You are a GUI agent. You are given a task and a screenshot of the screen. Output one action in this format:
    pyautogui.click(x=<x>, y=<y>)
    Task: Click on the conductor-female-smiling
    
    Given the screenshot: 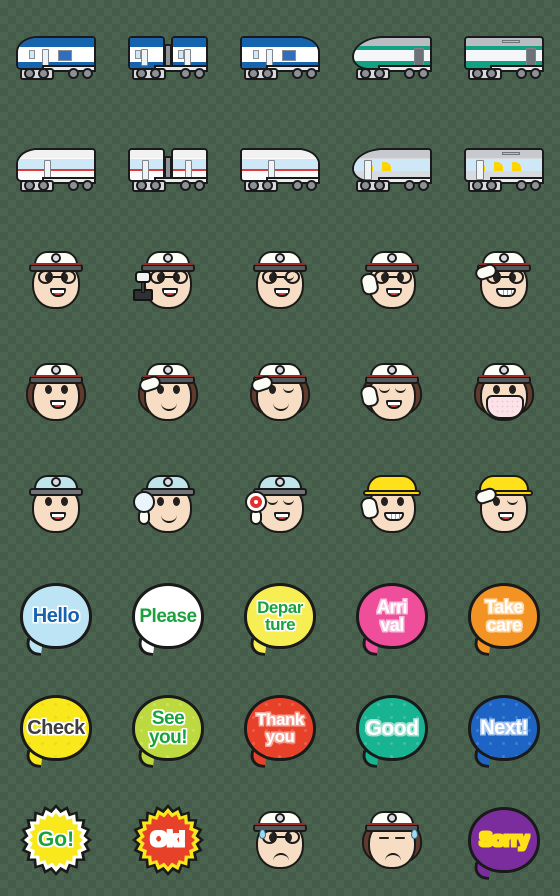 What is the action you would take?
    pyautogui.click(x=56, y=392)
    